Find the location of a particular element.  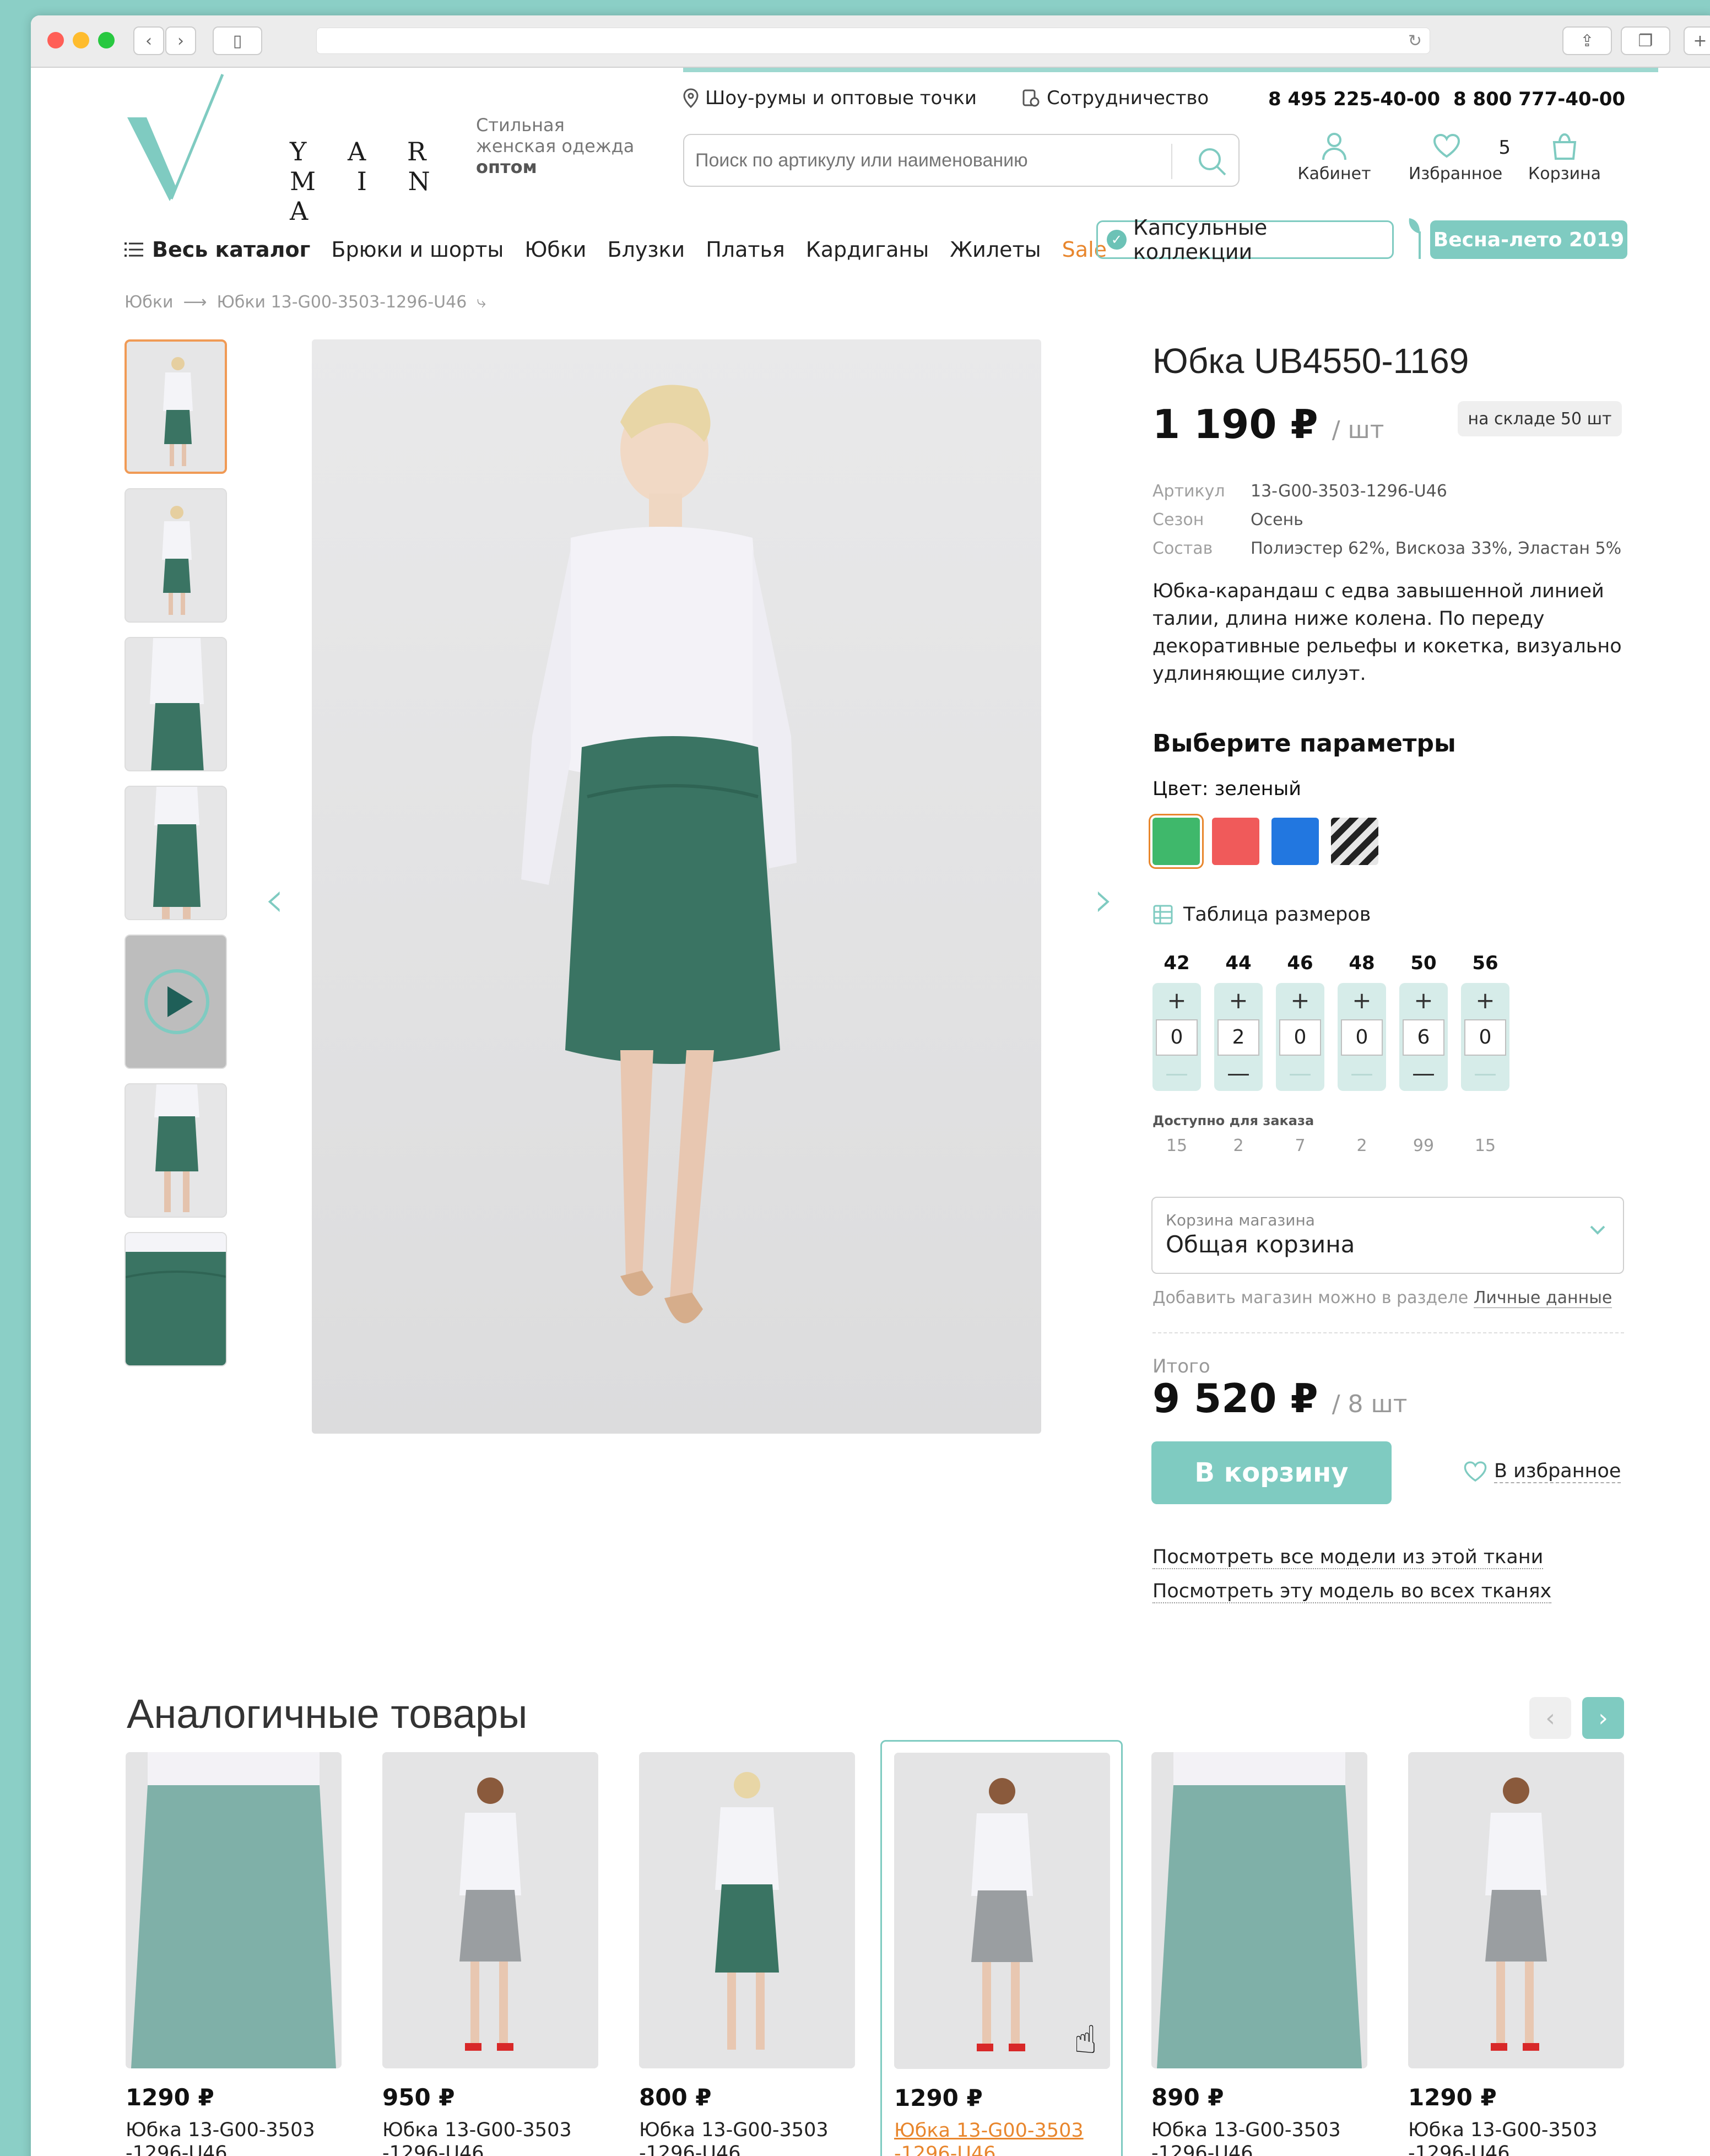

similar-next-button: › is located at coordinates (1603, 1718).